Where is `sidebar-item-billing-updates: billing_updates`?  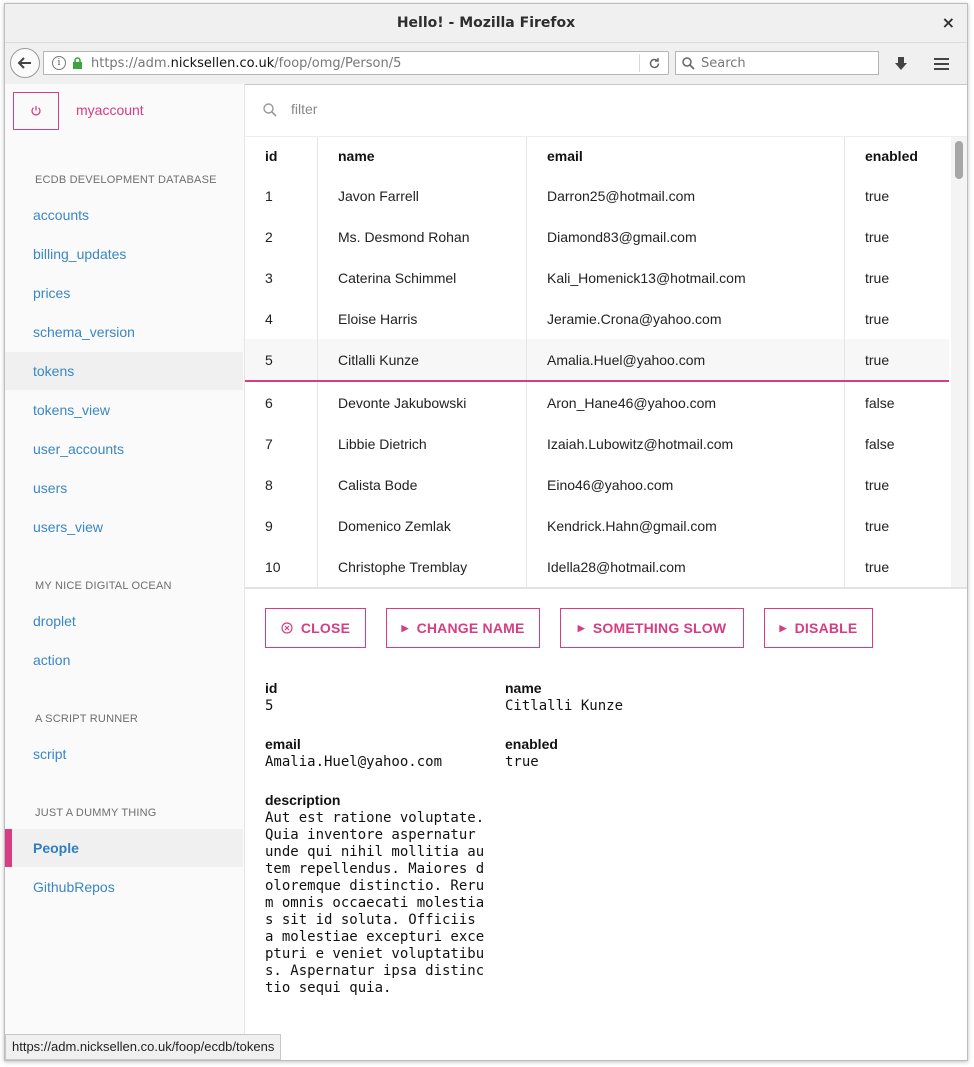
sidebar-item-billing-updates: billing_updates is located at coordinates (124, 254).